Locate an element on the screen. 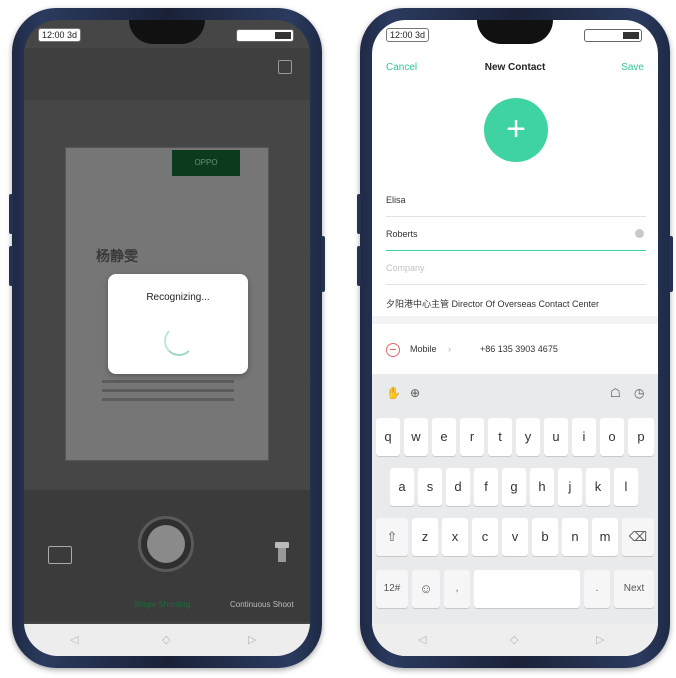  page-title: New Contact is located at coordinates (515, 67).